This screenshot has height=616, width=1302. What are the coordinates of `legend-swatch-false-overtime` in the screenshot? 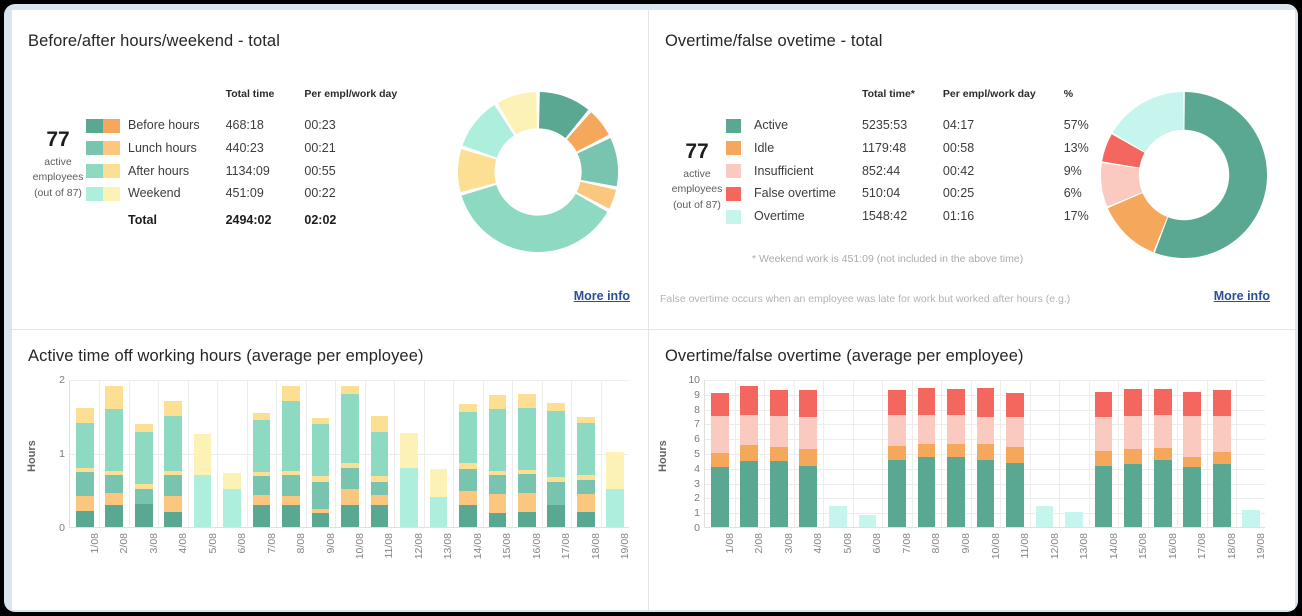 It's located at (740, 193).